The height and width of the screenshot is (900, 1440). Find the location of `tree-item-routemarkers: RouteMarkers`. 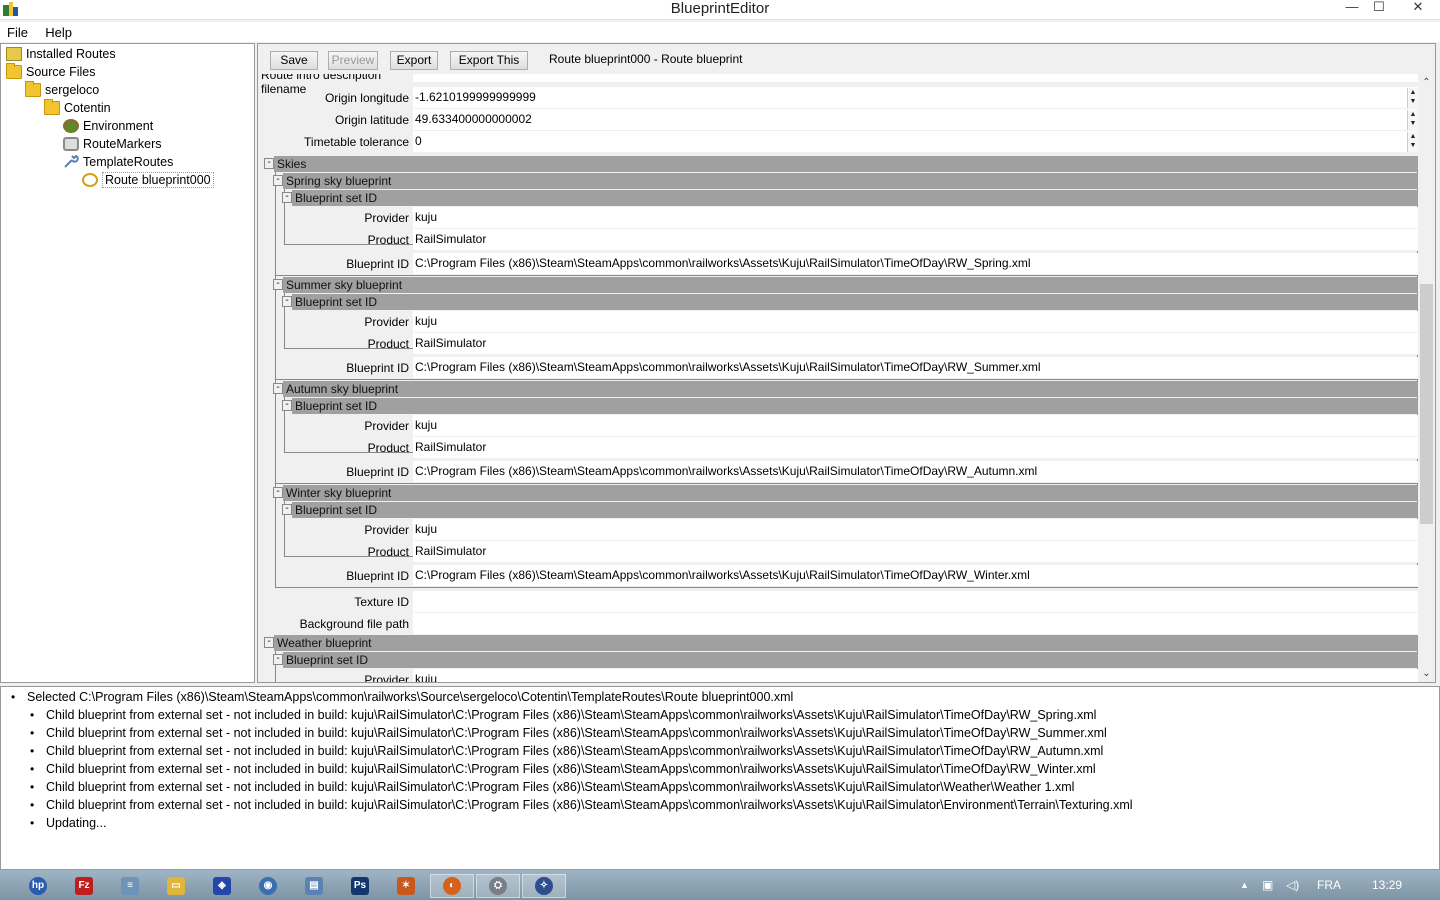

tree-item-routemarkers: RouteMarkers is located at coordinates (112, 144).